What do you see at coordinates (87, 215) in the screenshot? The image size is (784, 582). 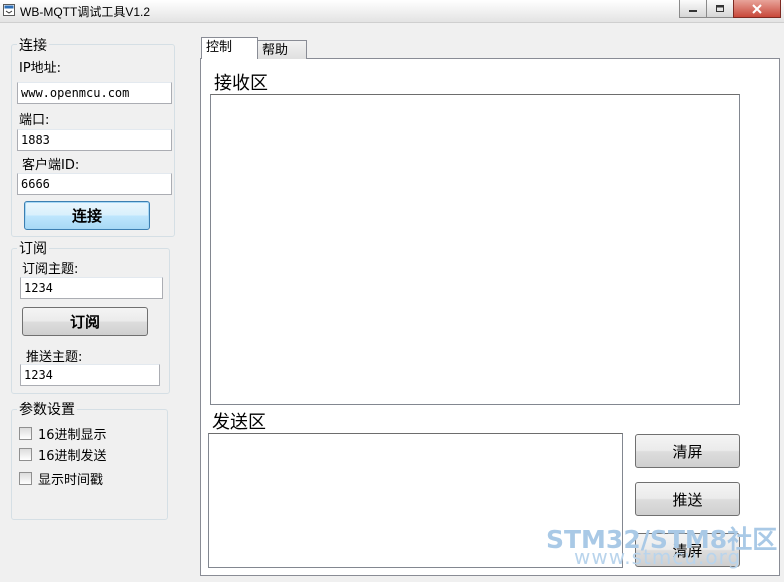 I see `connect-button: 连接` at bounding box center [87, 215].